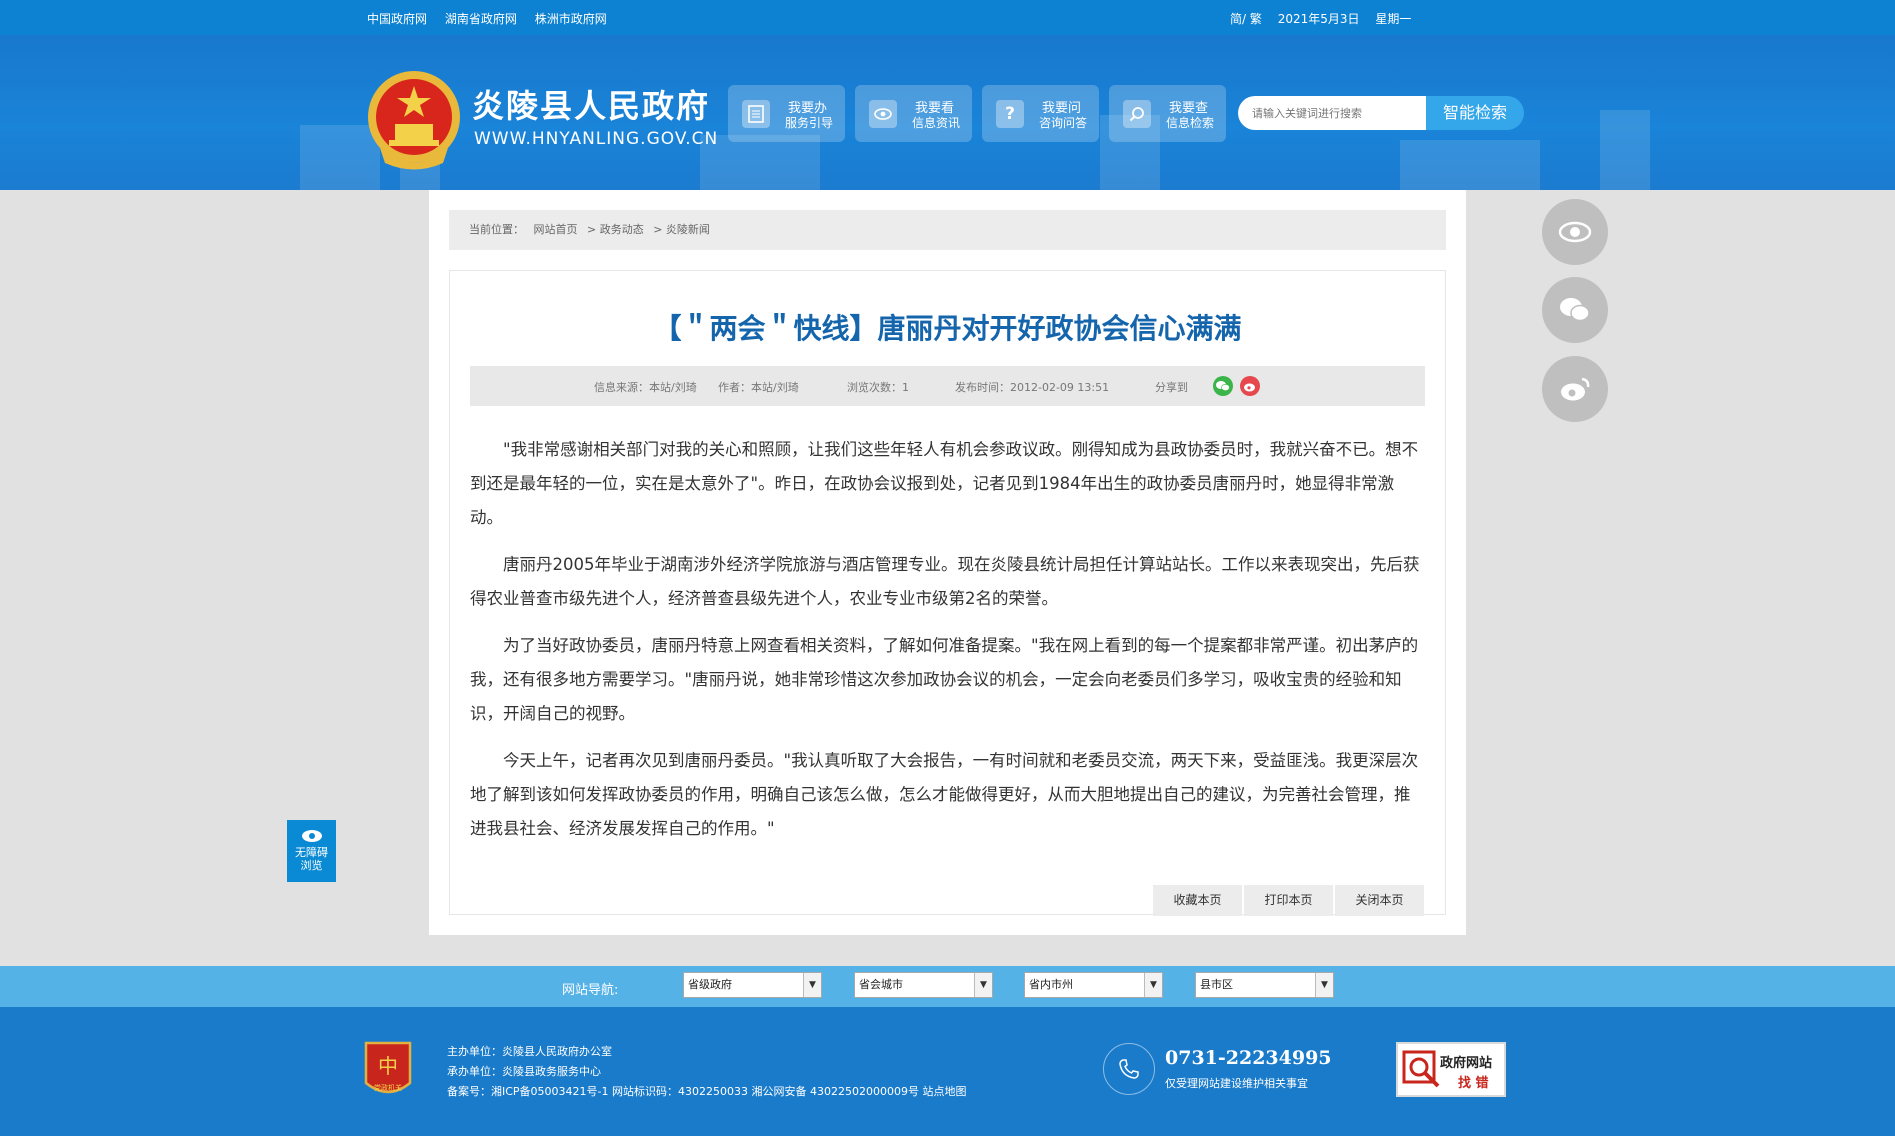 This screenshot has width=1895, height=1136. Describe the element at coordinates (397, 19) in the screenshot. I see `link-gov-cn: 中国政府网` at that location.